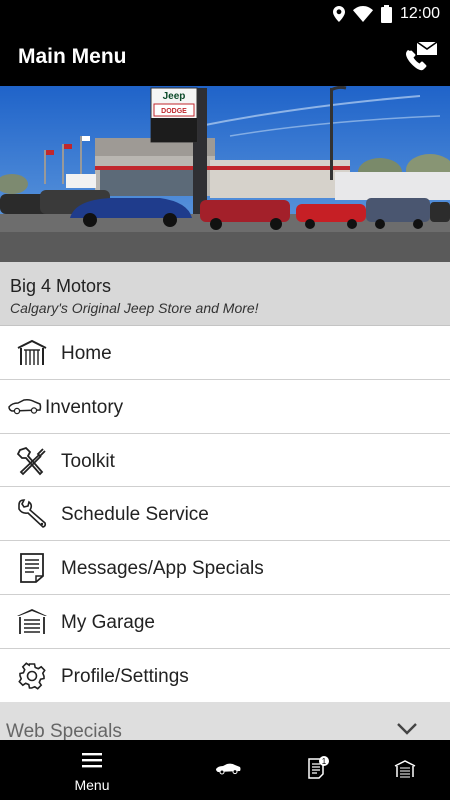 Image resolution: width=450 pixels, height=800 pixels. What do you see at coordinates (86, 353) in the screenshot?
I see `menu-item-label: Home` at bounding box center [86, 353].